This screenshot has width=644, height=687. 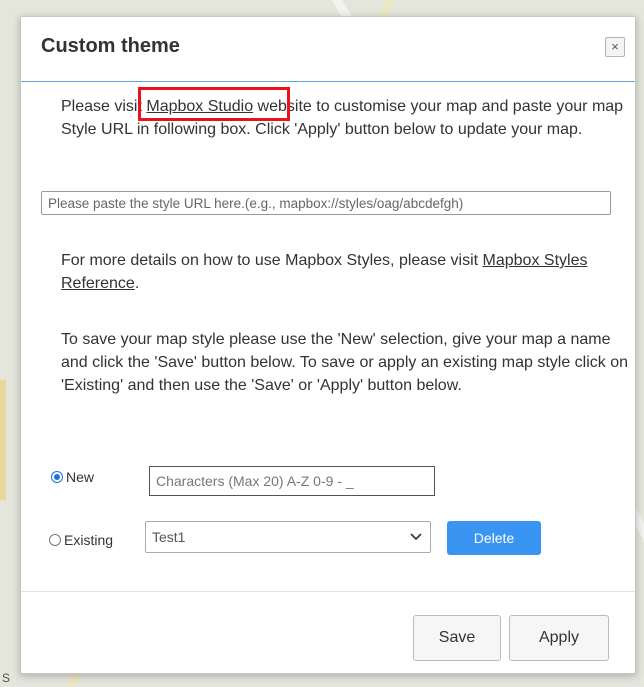 What do you see at coordinates (328, 591) in the screenshot?
I see `footer-divider` at bounding box center [328, 591].